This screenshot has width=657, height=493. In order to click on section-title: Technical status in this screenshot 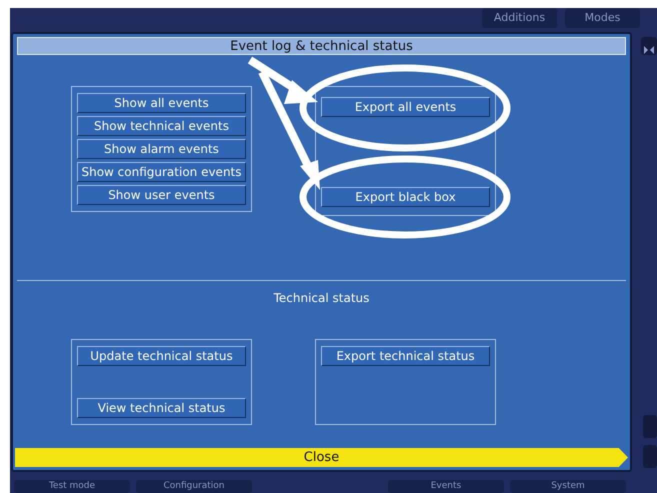, I will do `click(321, 298)`.